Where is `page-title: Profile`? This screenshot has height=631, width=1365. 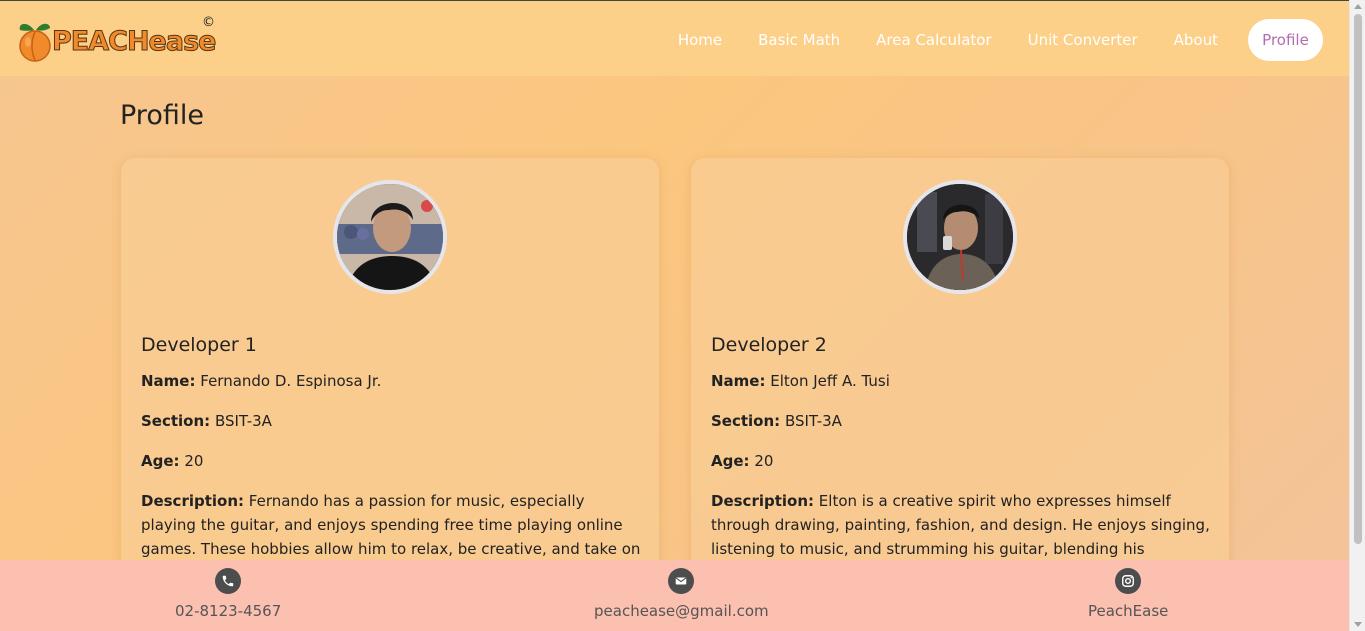
page-title: Profile is located at coordinates (162, 115).